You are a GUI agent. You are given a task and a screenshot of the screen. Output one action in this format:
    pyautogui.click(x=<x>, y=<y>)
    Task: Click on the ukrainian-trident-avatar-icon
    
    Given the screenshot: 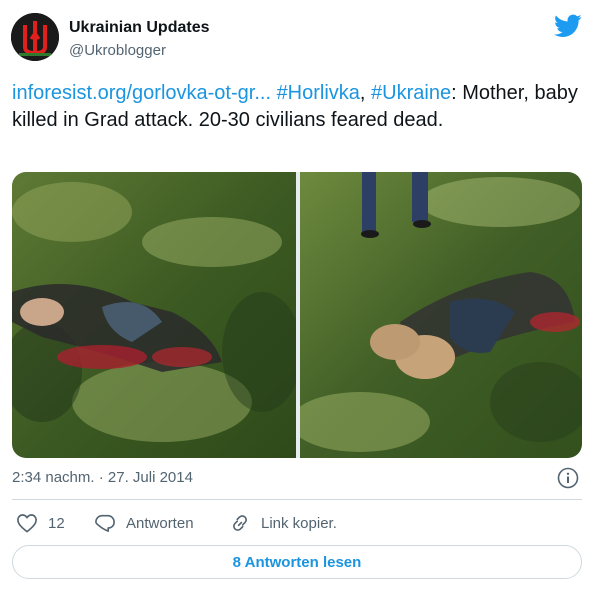 What is the action you would take?
    pyautogui.click(x=35, y=37)
    